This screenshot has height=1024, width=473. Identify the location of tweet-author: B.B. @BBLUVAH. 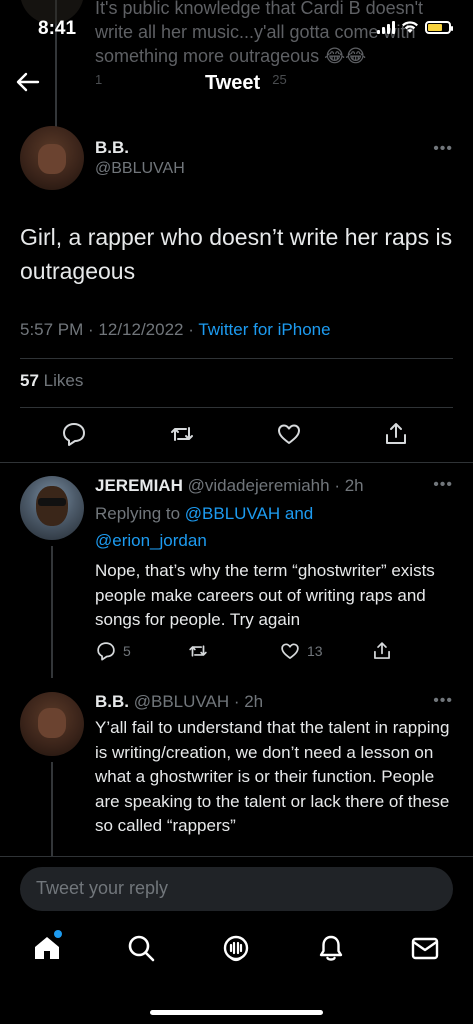
(140, 158).